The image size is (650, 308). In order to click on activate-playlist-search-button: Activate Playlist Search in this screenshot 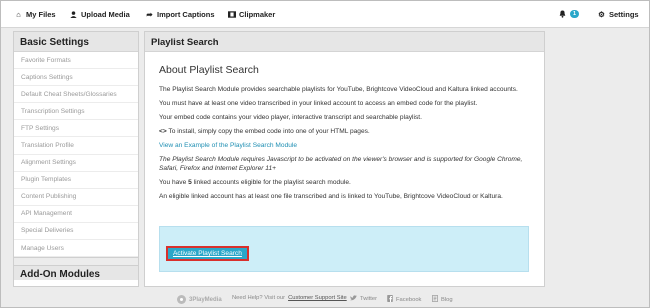, I will do `click(207, 253)`.